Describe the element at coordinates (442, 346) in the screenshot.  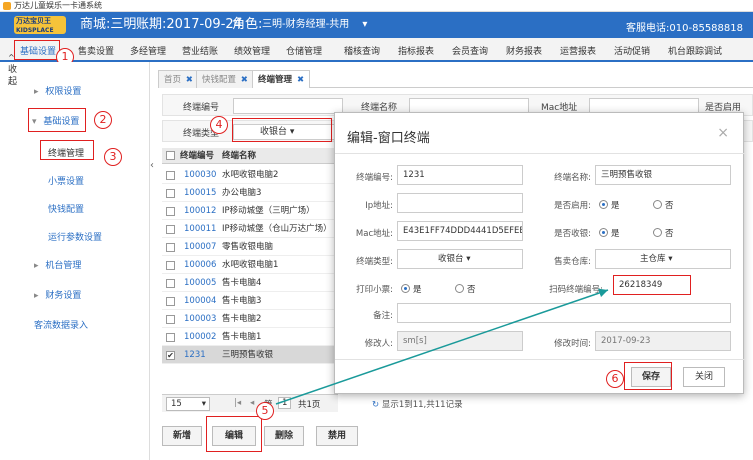
I see `annotation-arrow` at that location.